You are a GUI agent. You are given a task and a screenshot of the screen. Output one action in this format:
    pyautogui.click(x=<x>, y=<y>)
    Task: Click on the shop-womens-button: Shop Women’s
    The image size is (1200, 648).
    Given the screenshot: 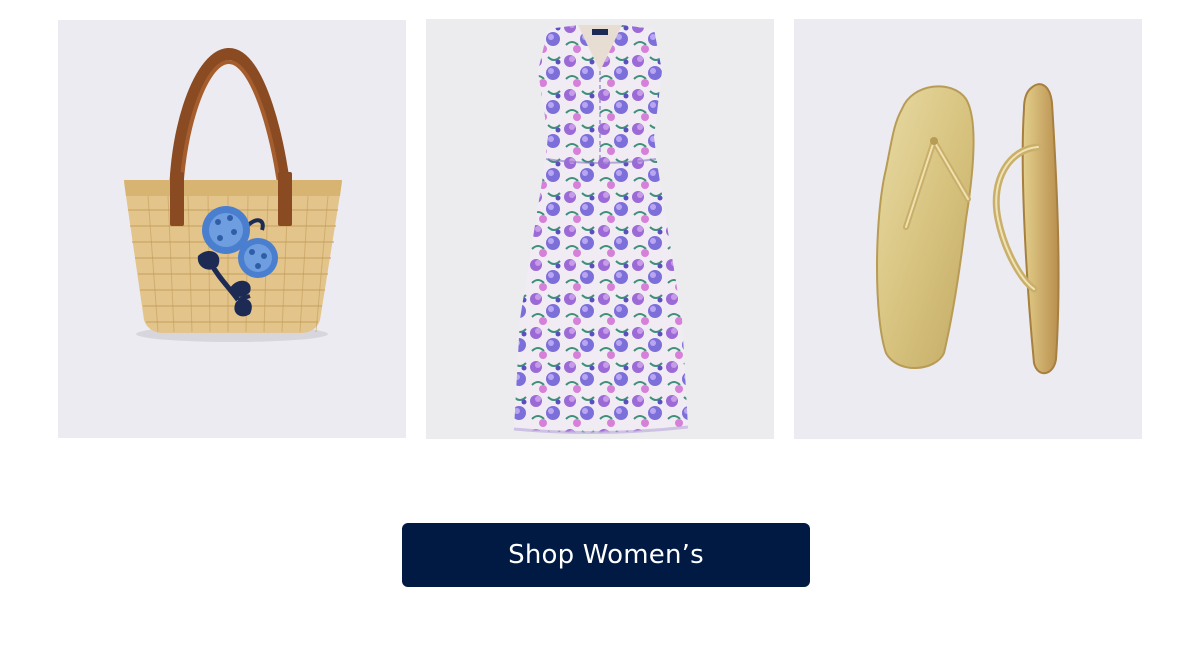 What is the action you would take?
    pyautogui.click(x=606, y=555)
    